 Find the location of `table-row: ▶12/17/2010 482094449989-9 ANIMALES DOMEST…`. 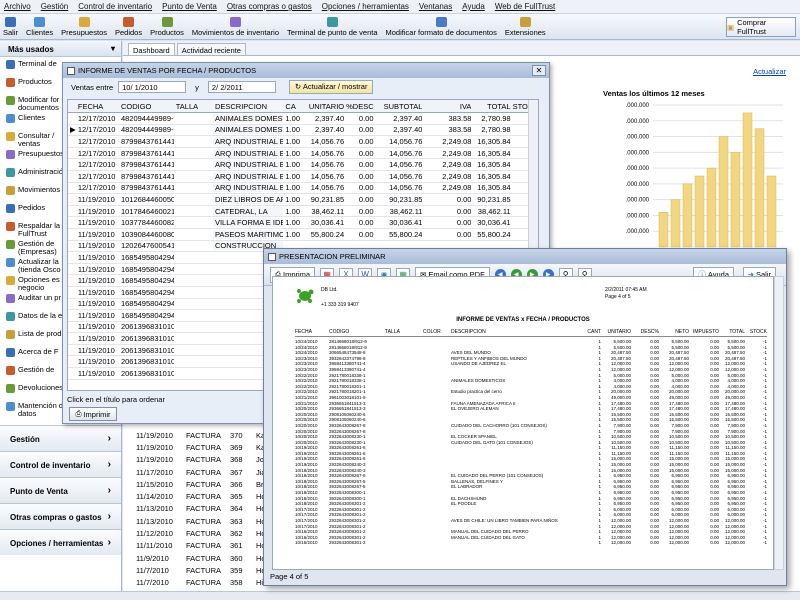

table-row: ▶12/17/2010 482094449989-9 ANIMALES DOMEST… is located at coordinates (303, 131).